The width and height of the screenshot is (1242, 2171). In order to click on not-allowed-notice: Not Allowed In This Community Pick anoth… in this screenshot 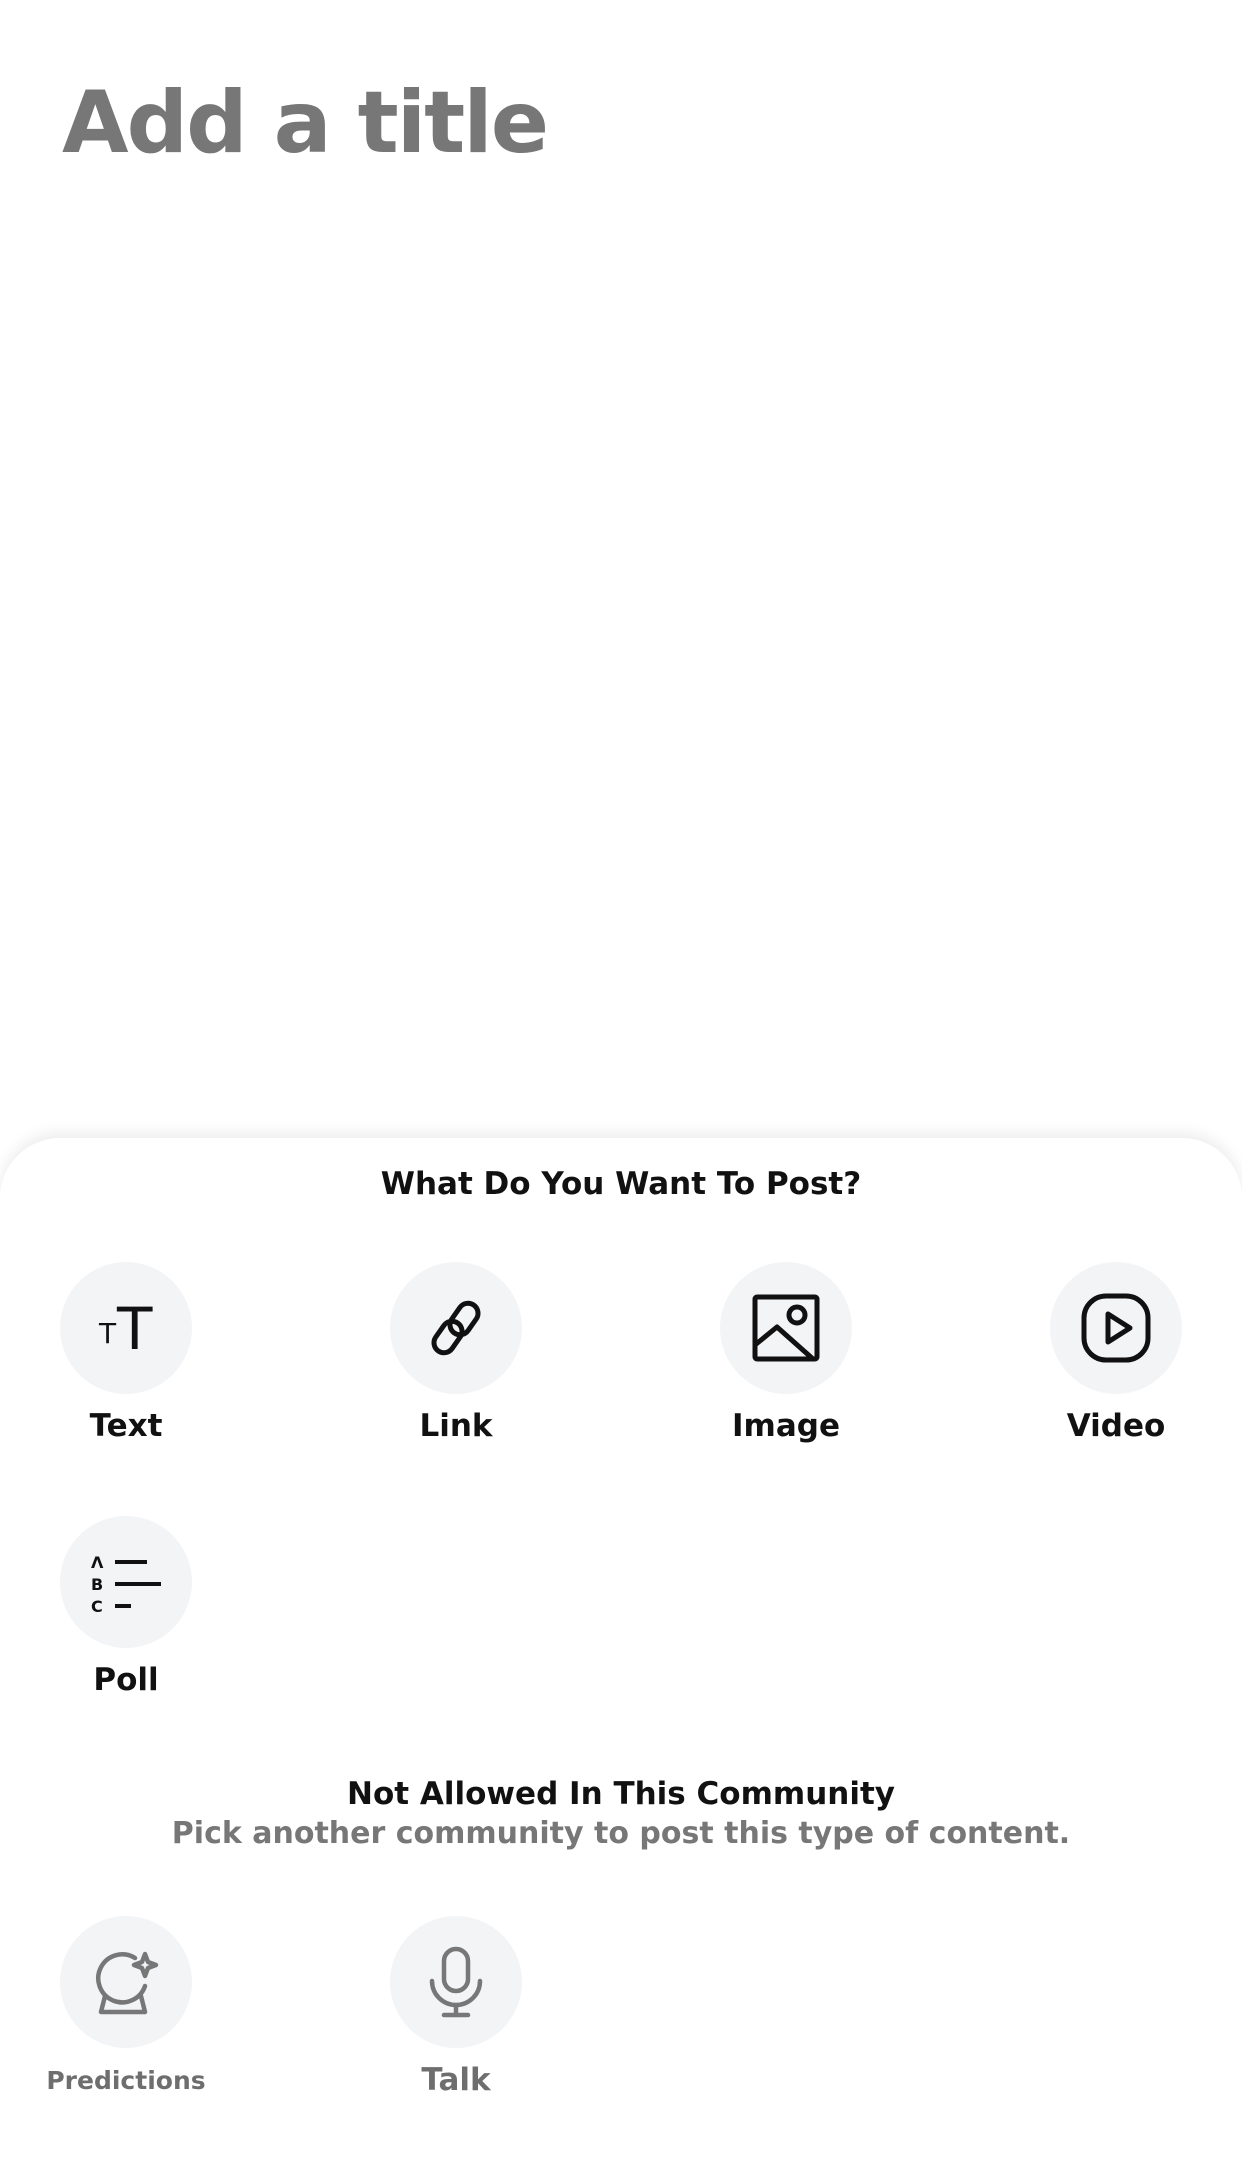, I will do `click(621, 1813)`.